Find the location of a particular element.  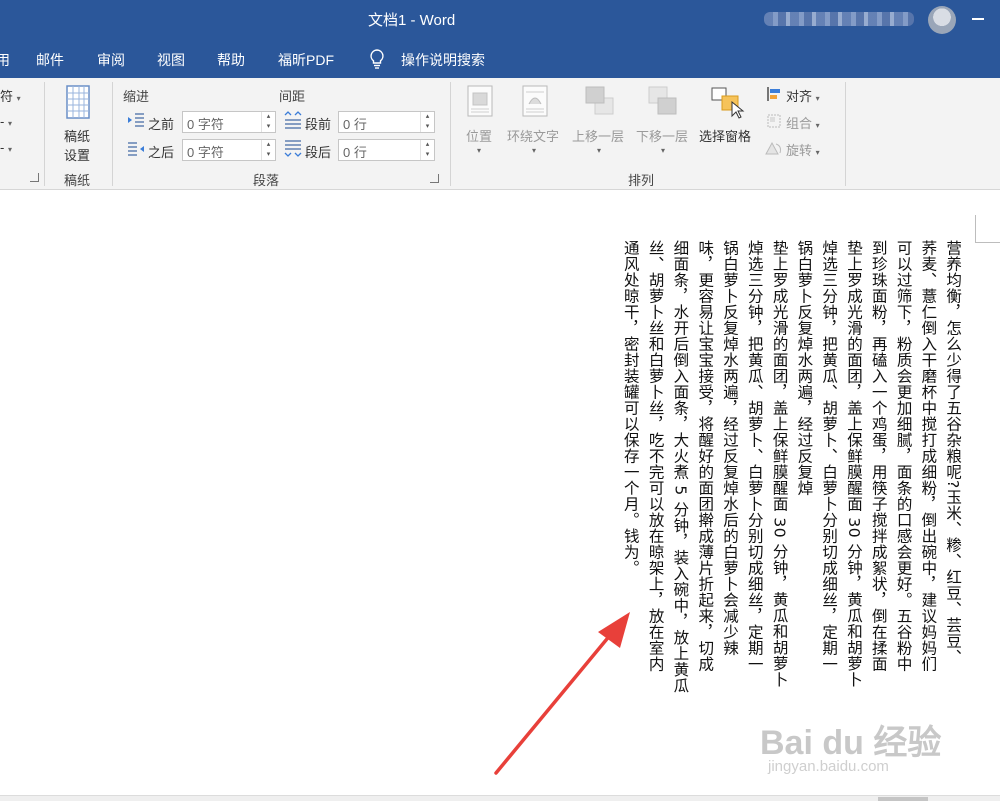

text-column: 锅白萝卜反复焯水两遍，经过反复焯 is located at coordinates (804, 368).